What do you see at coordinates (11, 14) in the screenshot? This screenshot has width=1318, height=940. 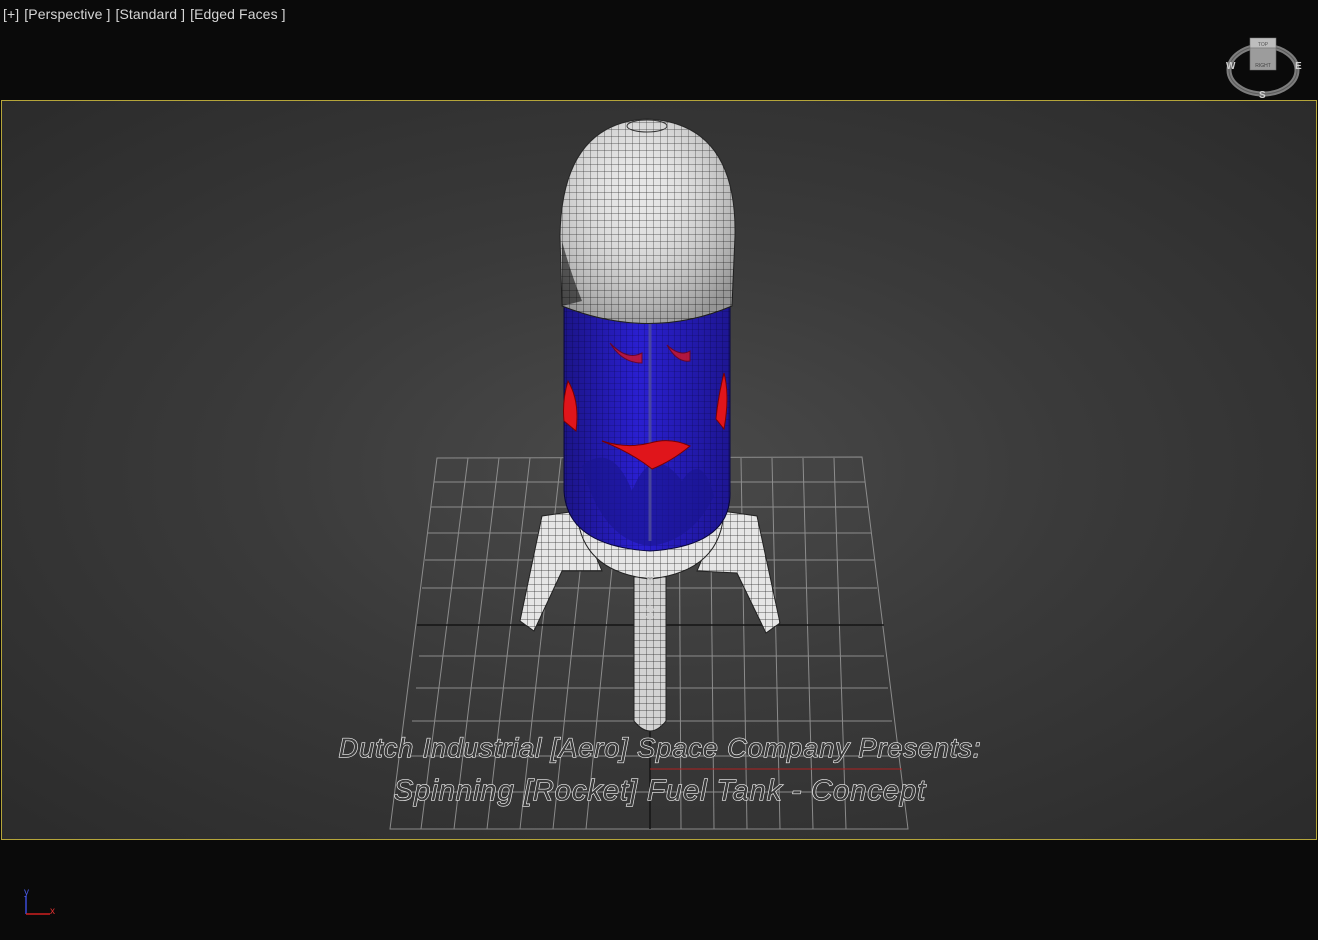 I see `viewport-plus-menu: [+]` at bounding box center [11, 14].